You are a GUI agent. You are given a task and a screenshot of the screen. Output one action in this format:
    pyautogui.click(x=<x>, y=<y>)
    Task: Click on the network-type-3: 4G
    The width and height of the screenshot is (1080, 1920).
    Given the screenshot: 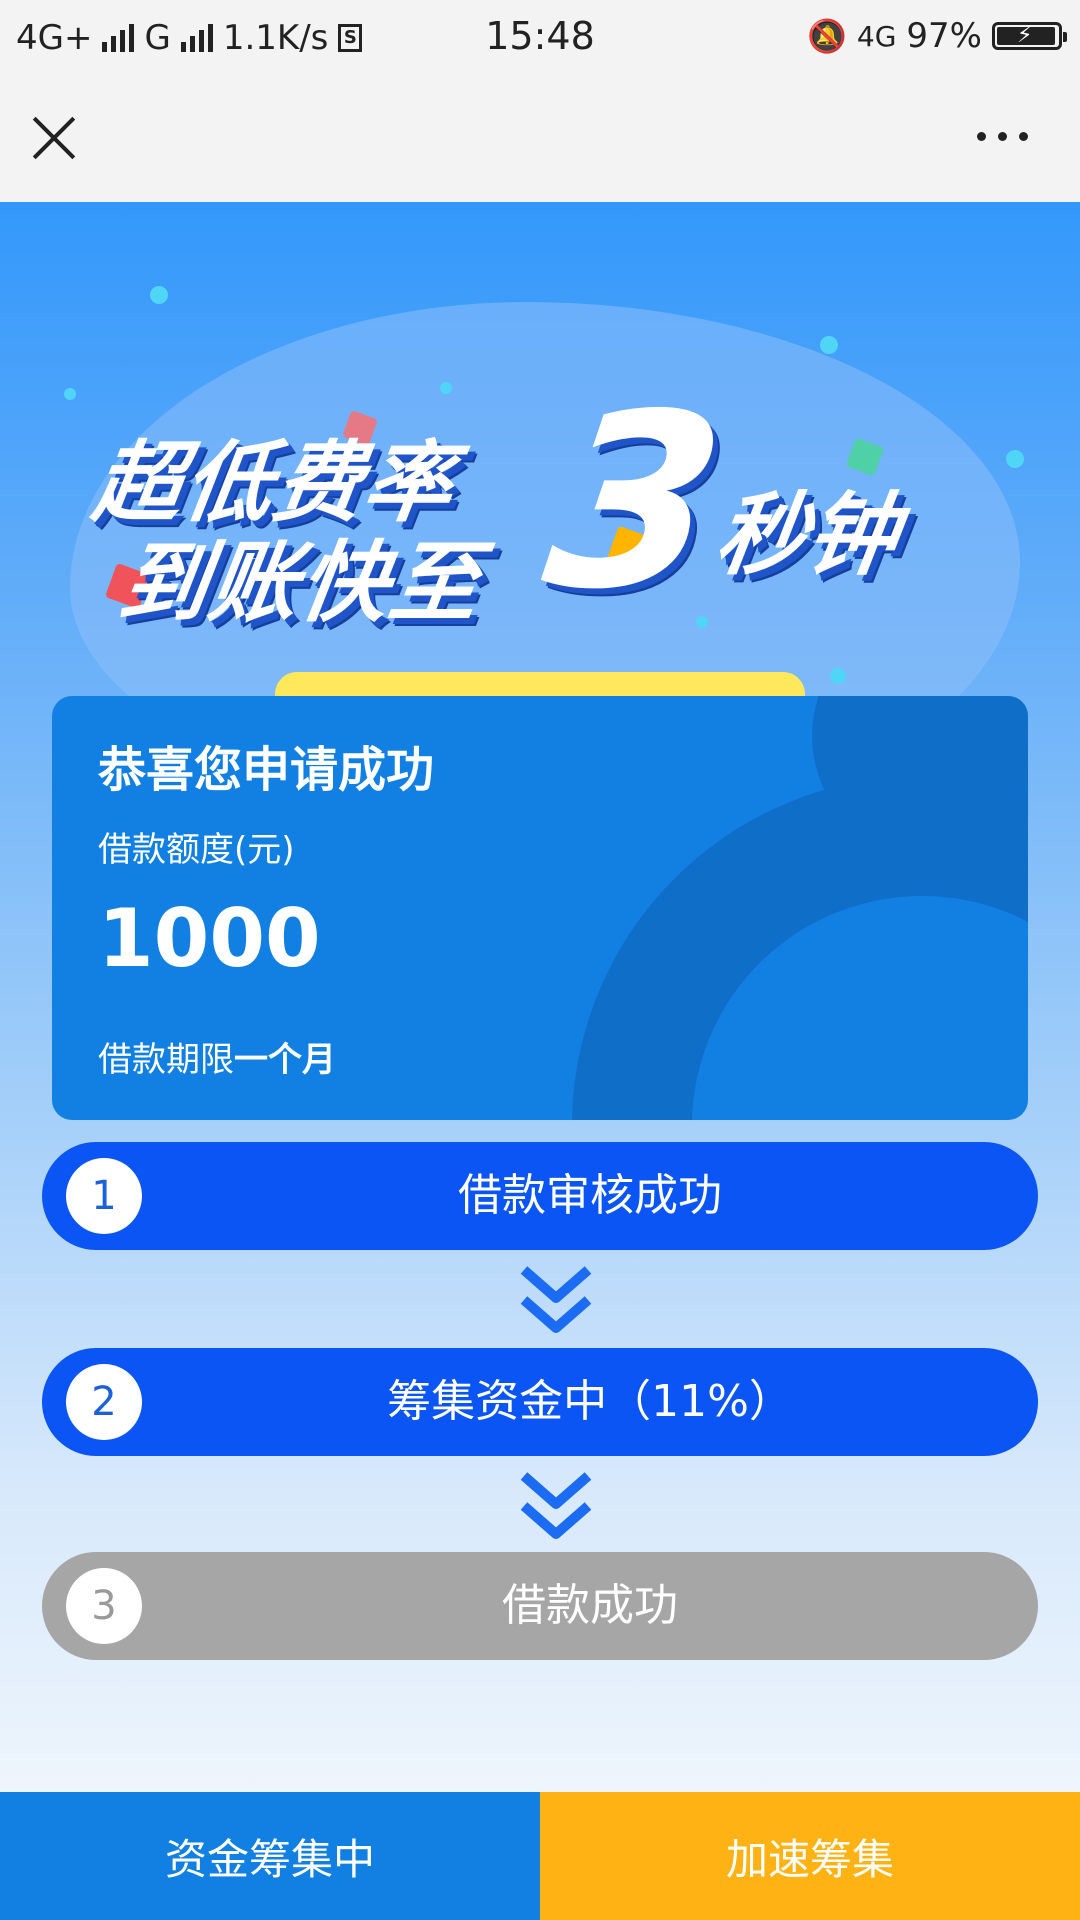 What is the action you would take?
    pyautogui.click(x=876, y=36)
    